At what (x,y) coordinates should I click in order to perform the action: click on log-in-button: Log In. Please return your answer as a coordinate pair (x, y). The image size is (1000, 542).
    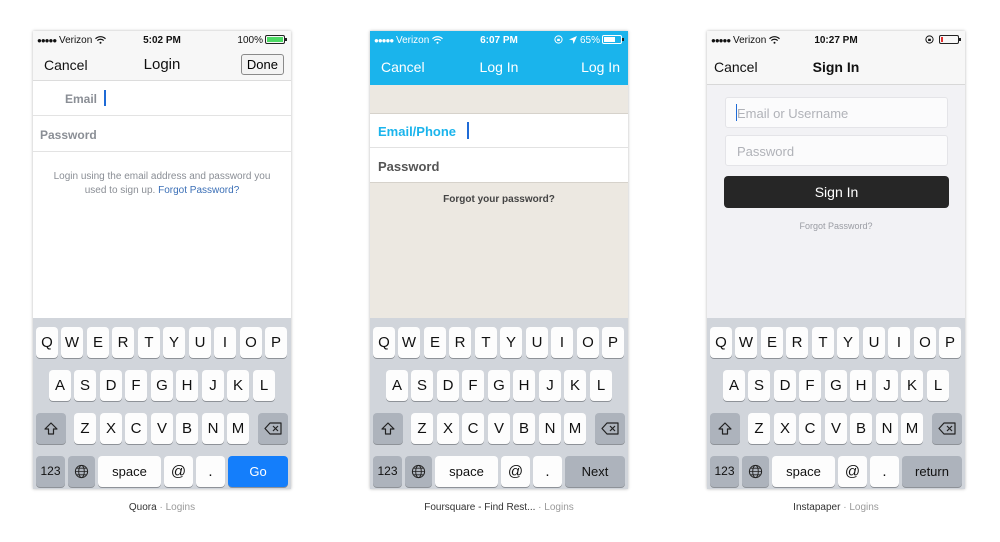
    Looking at the image, I should click on (600, 67).